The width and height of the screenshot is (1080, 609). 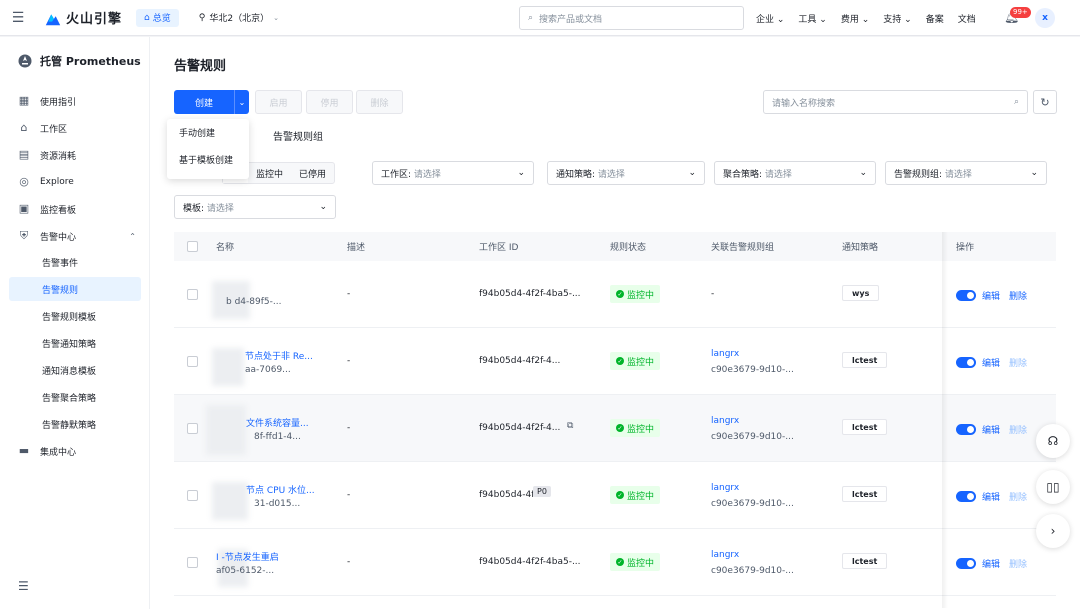 I want to click on menu-icon: ☰, so click(x=18, y=18).